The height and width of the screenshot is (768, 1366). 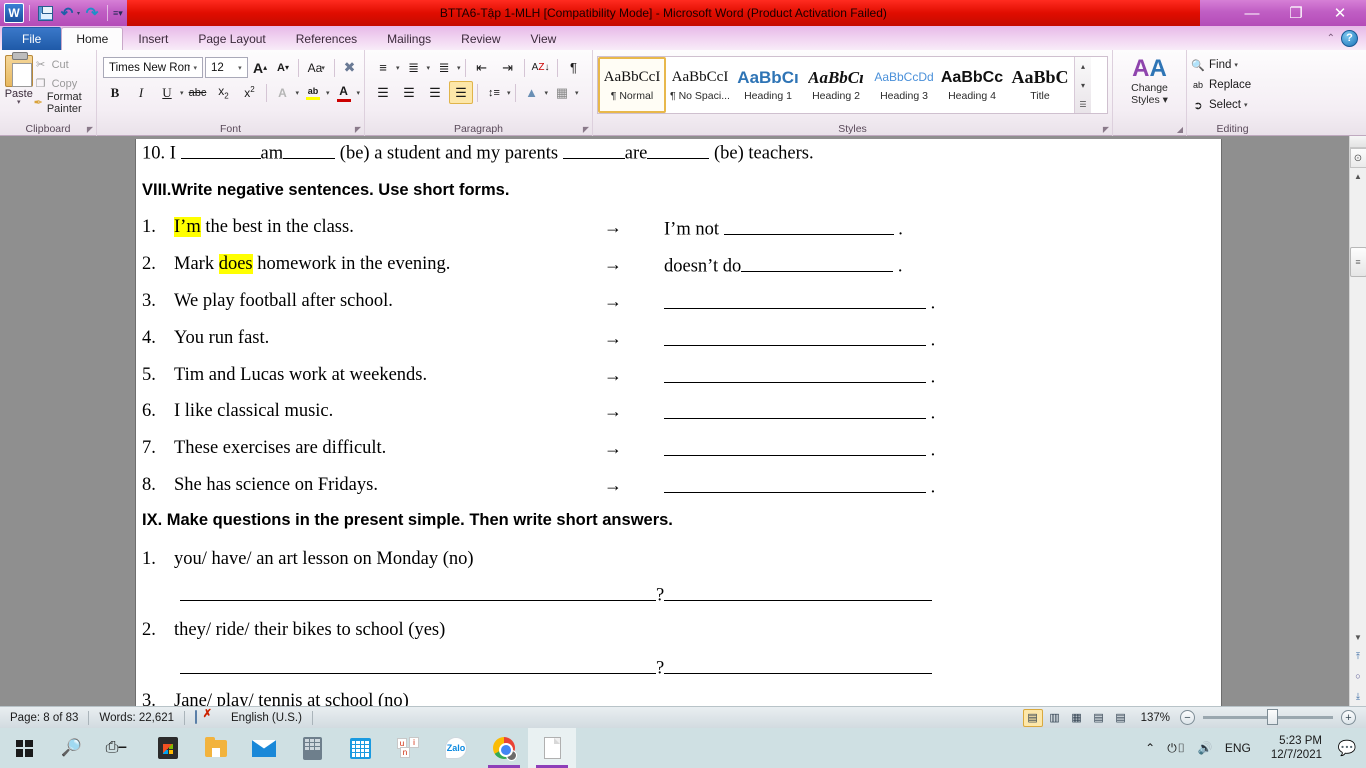 I want to click on taskbar-item-microsoft-store, so click(x=168, y=748).